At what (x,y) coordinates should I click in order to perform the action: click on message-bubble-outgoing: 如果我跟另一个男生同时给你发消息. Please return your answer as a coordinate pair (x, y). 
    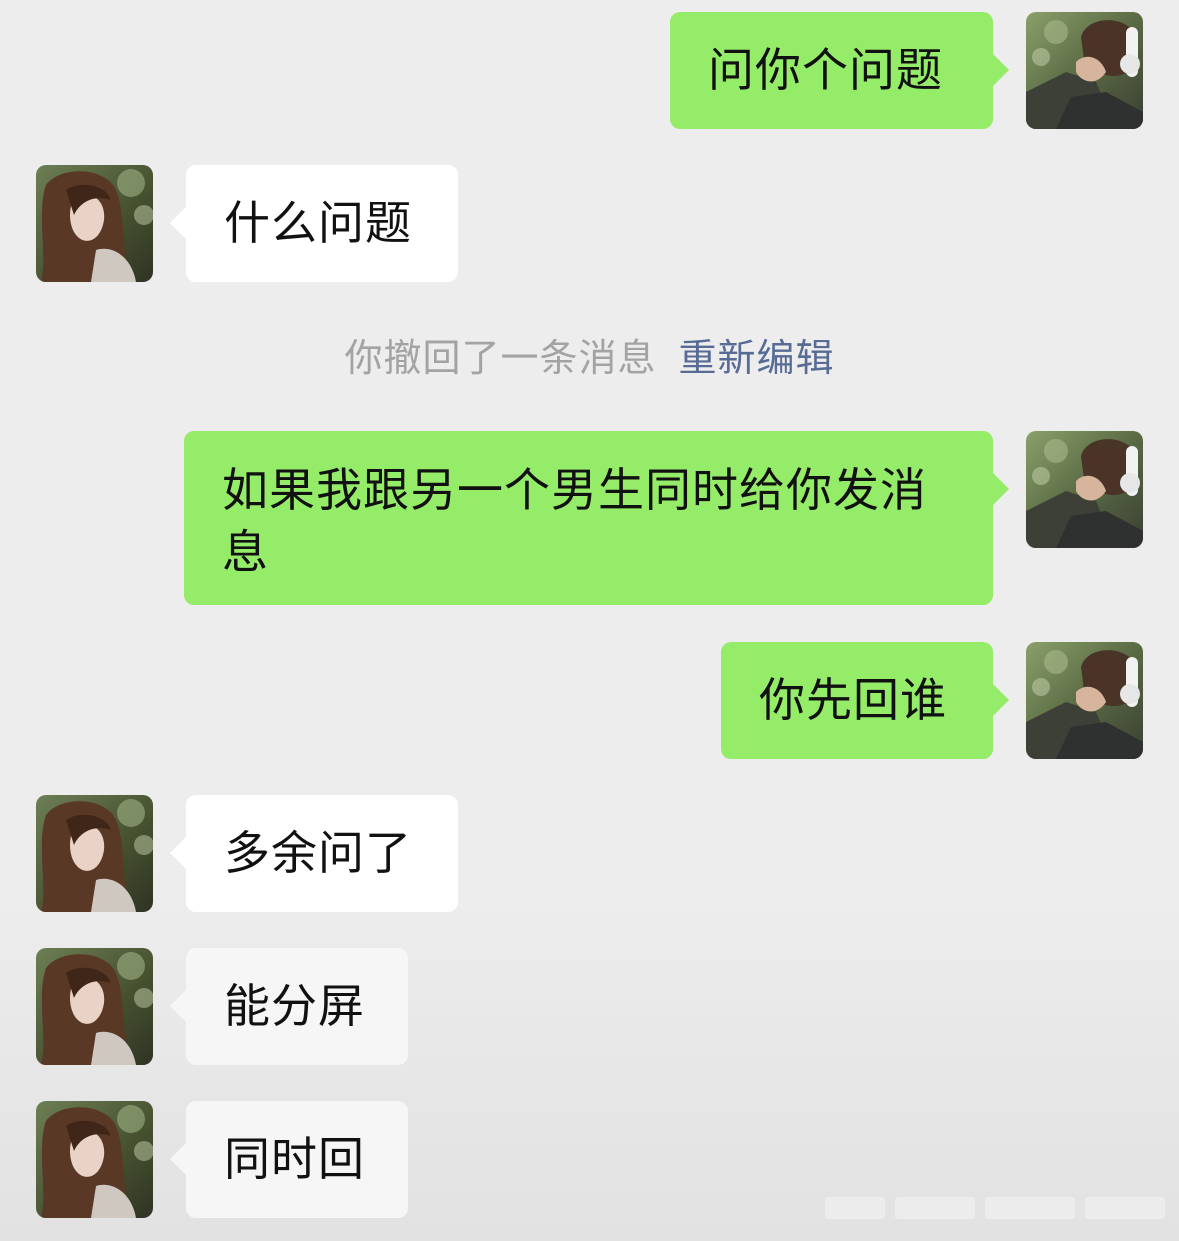
    Looking at the image, I should click on (596, 518).